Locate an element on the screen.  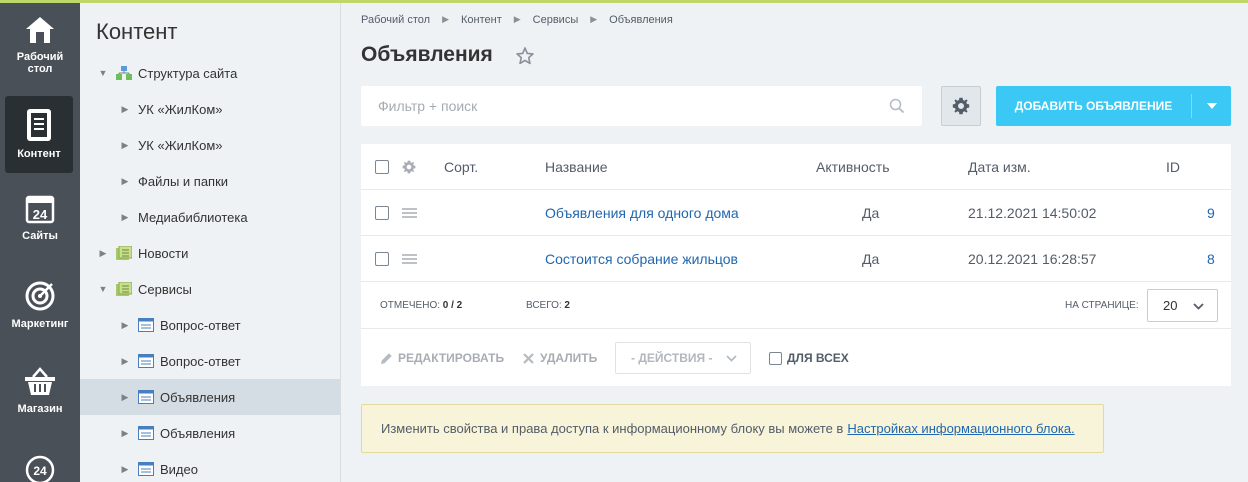
breadcrumb-item: Контент is located at coordinates (481, 20).